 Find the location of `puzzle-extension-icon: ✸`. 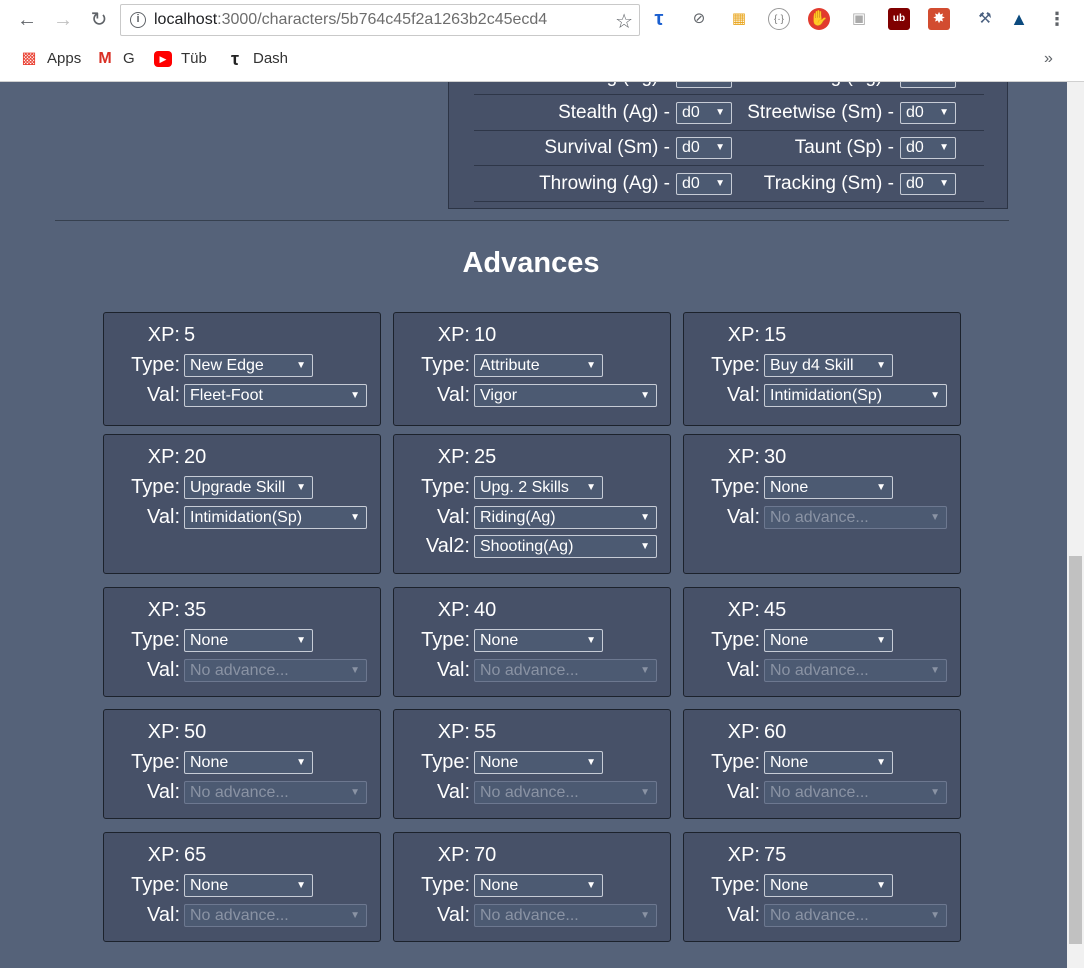

puzzle-extension-icon: ✸ is located at coordinates (939, 19).